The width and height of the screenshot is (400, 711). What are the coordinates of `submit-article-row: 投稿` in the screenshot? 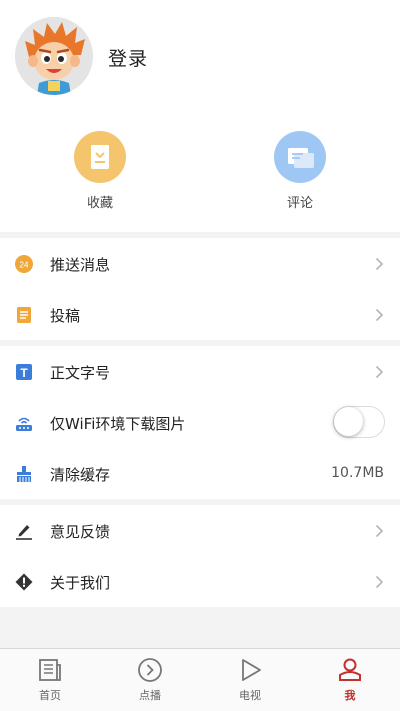 It's located at (200, 314).